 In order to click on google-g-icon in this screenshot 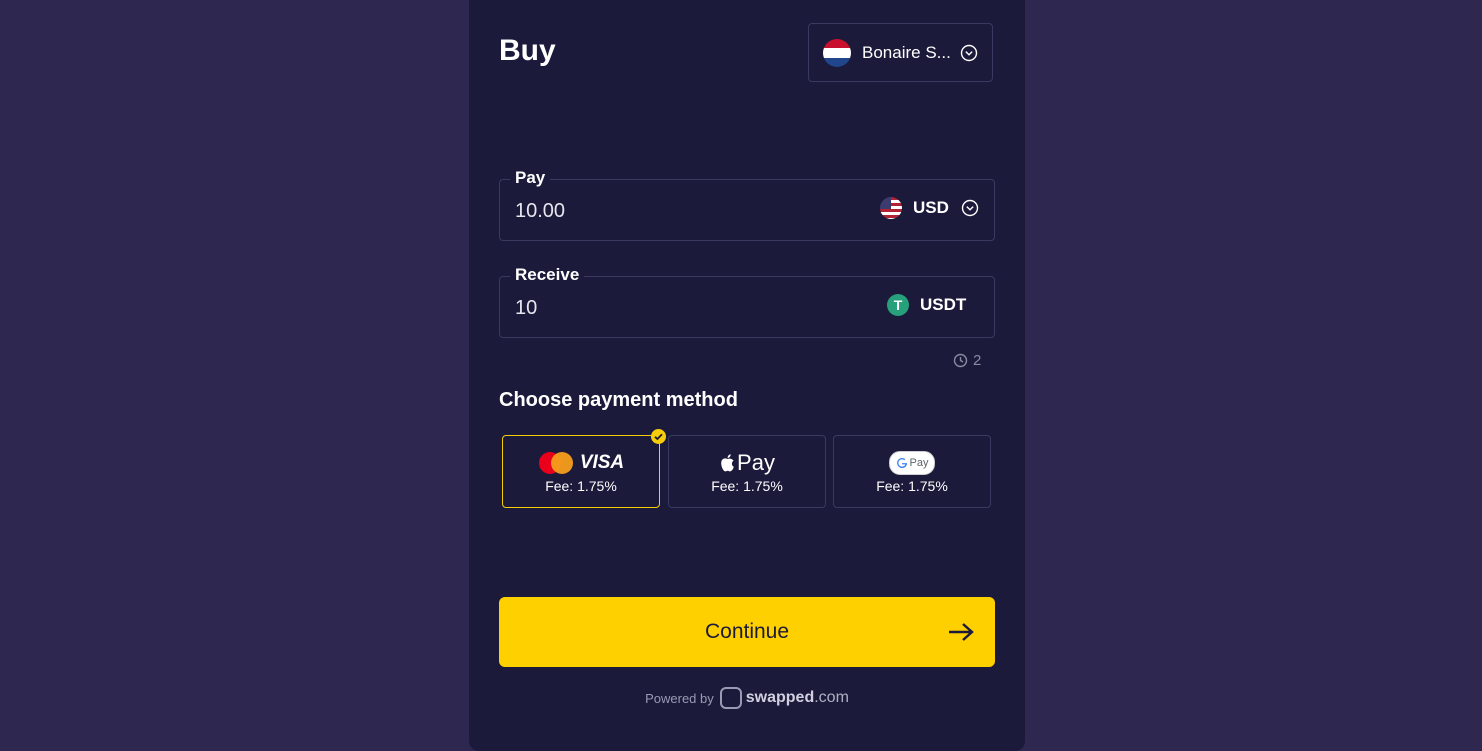, I will do `click(901, 463)`.